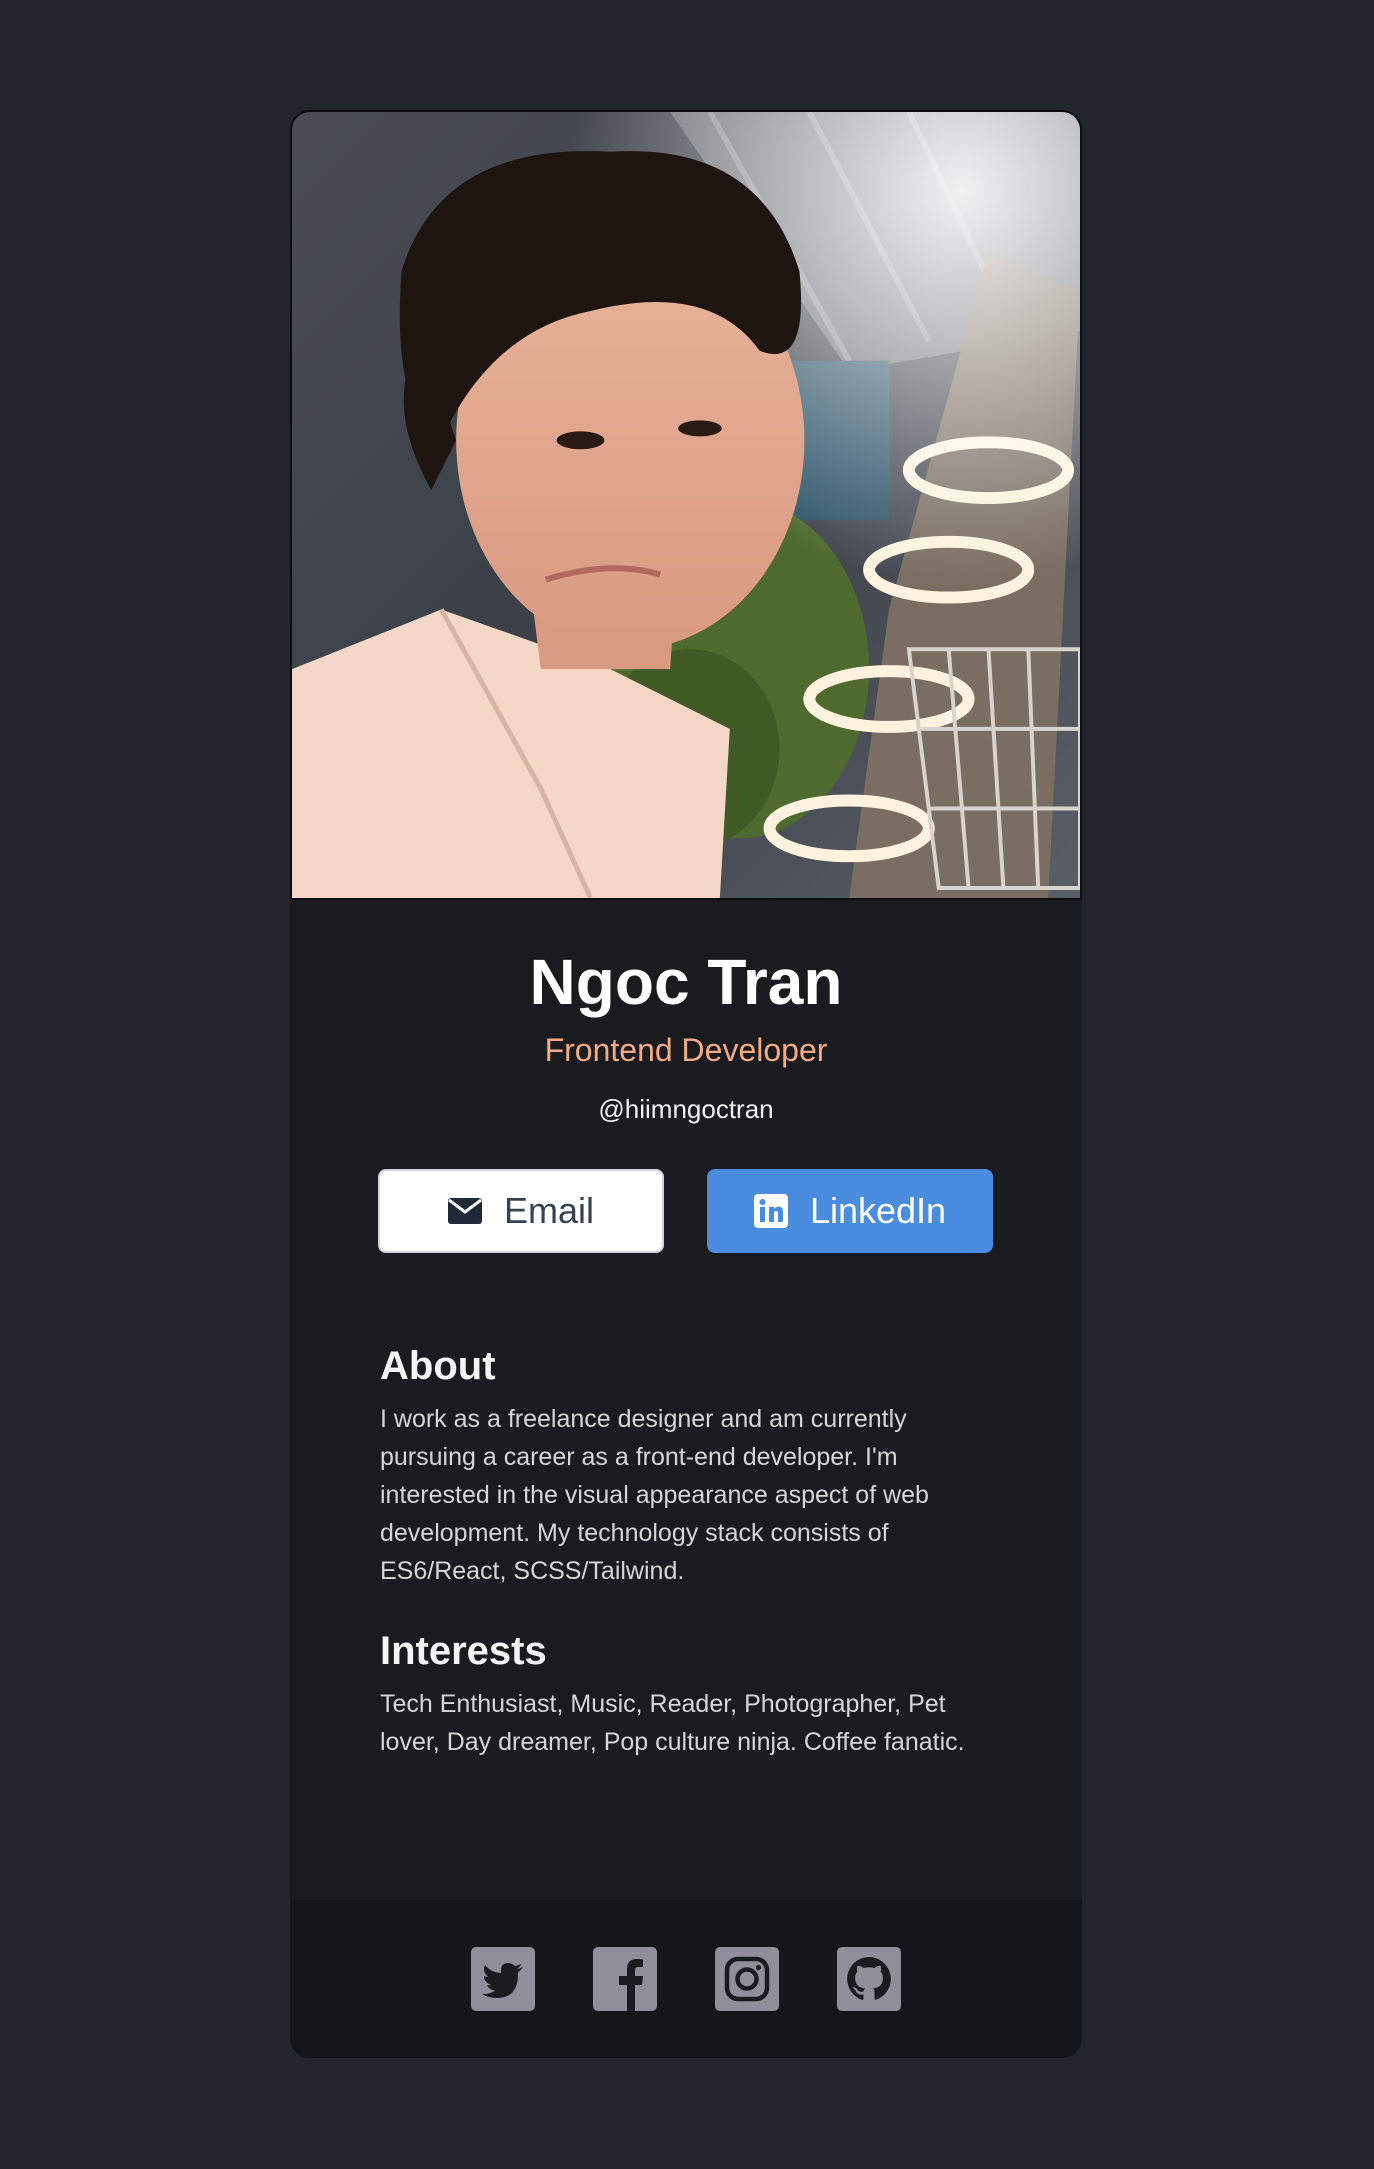 The height and width of the screenshot is (2169, 1374). What do you see at coordinates (747, 1979) in the screenshot?
I see `instagram-icon` at bounding box center [747, 1979].